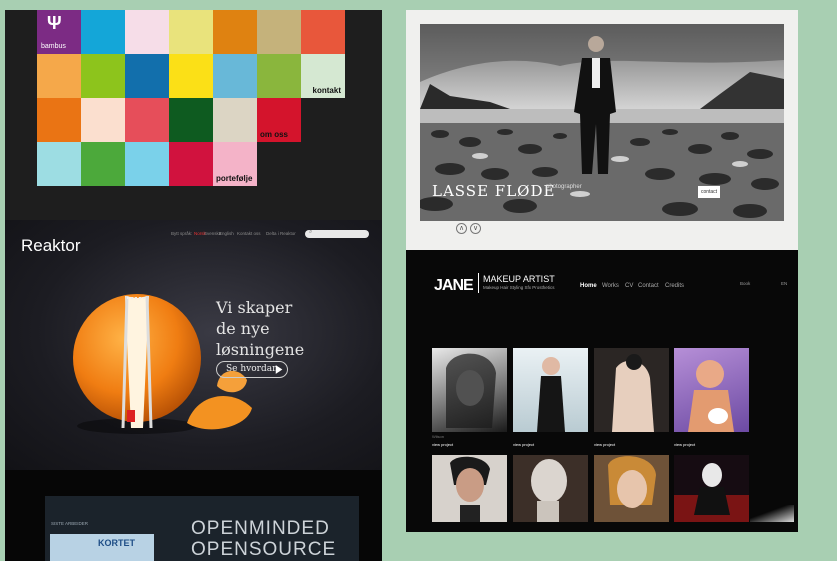 The height and width of the screenshot is (561, 837). Describe the element at coordinates (519, 287) in the screenshot. I see `jane-subtitle: Makeup Hair Styling Sfx Prosthetics` at that location.